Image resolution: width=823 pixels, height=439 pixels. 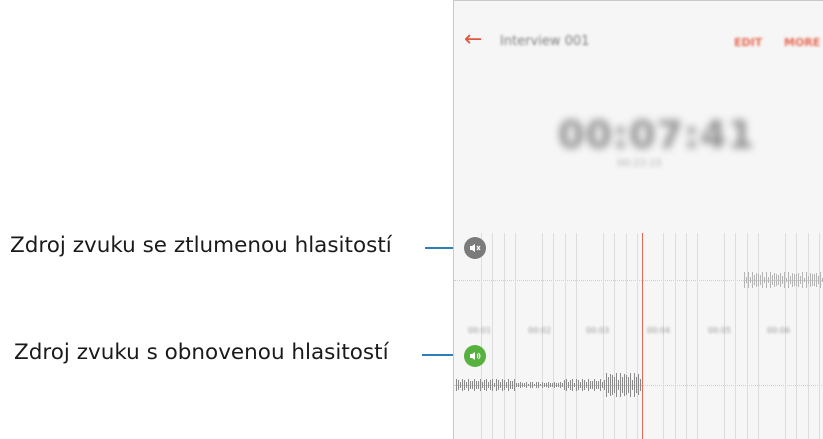 I want to click on speaker-on-icon, so click(x=475, y=356).